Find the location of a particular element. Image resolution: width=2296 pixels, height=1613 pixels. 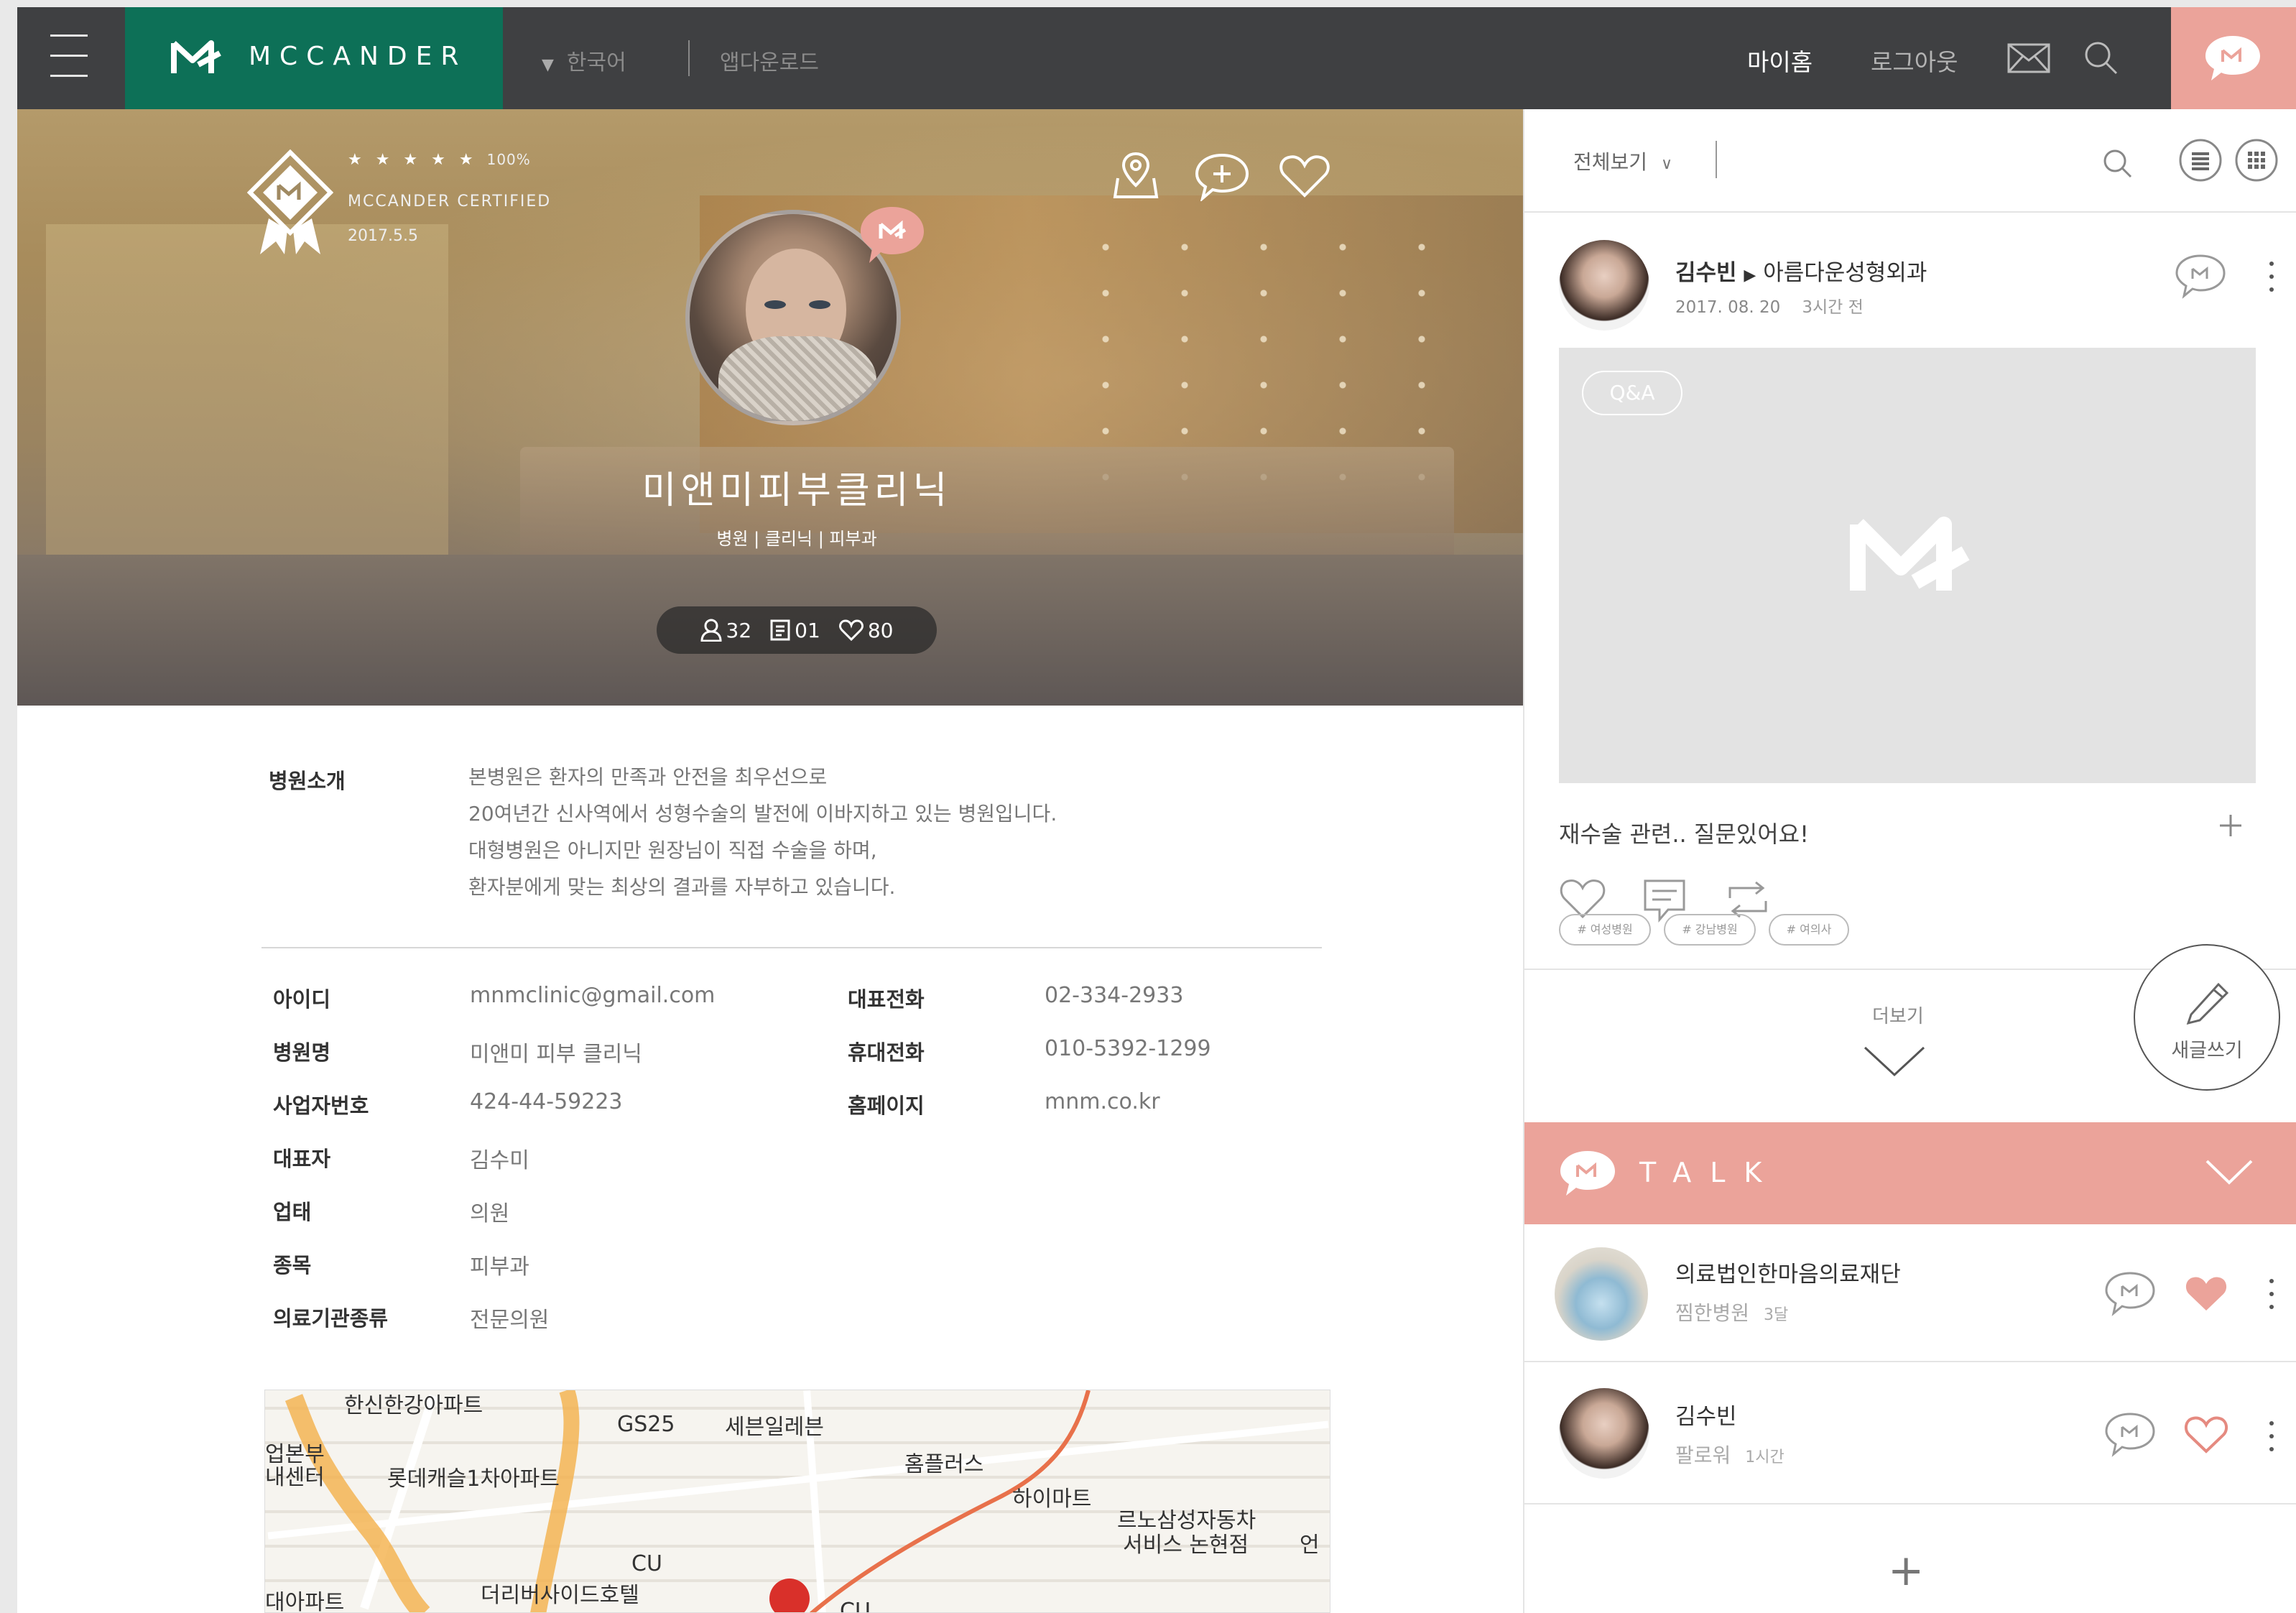

heart-outline-icon is located at coordinates (2206, 1434).